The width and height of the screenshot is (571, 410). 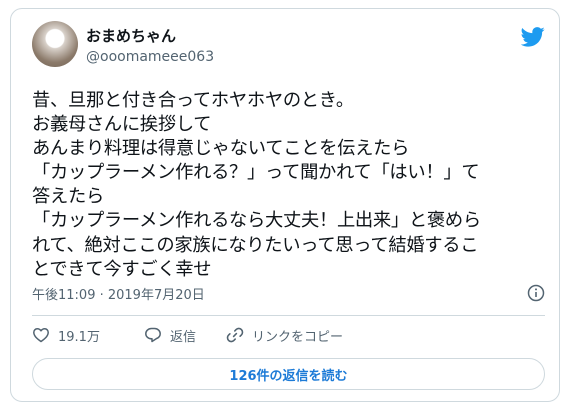 What do you see at coordinates (256, 173) in the screenshot?
I see `tweet-line: 「カップラーメン作れる？」って聞かれて「はい！」て` at bounding box center [256, 173].